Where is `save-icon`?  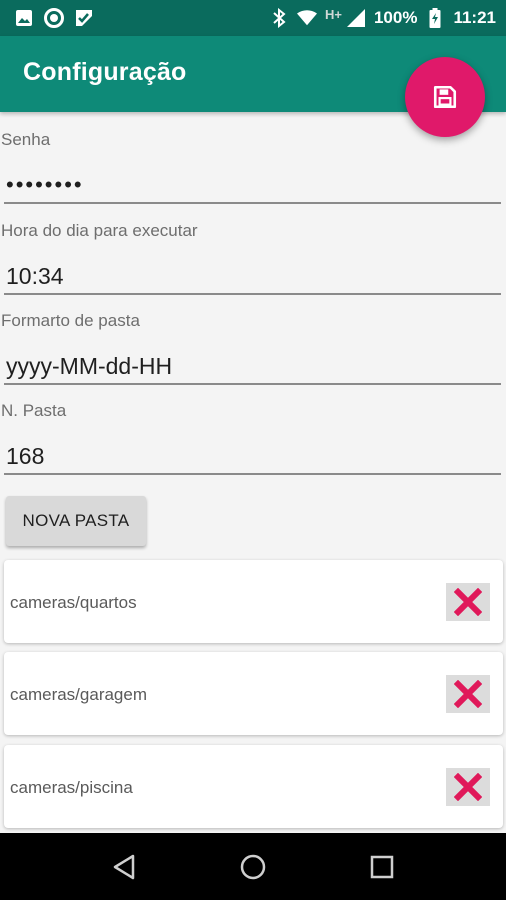
save-icon is located at coordinates (445, 97).